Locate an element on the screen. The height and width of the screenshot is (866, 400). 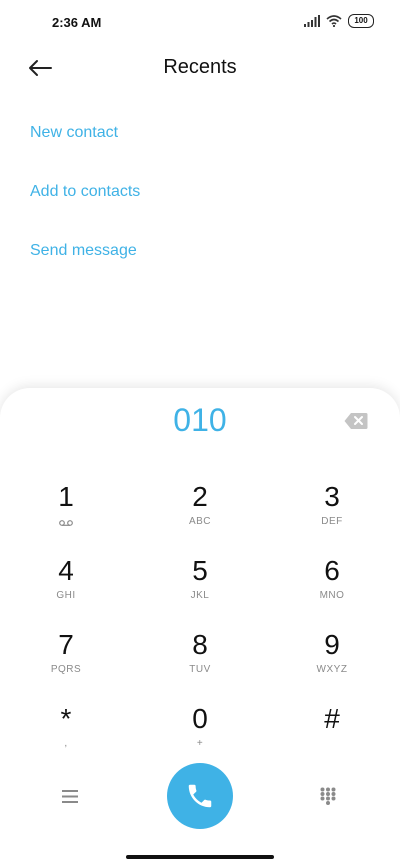
key-3: 3 DEF is located at coordinates (332, 512).